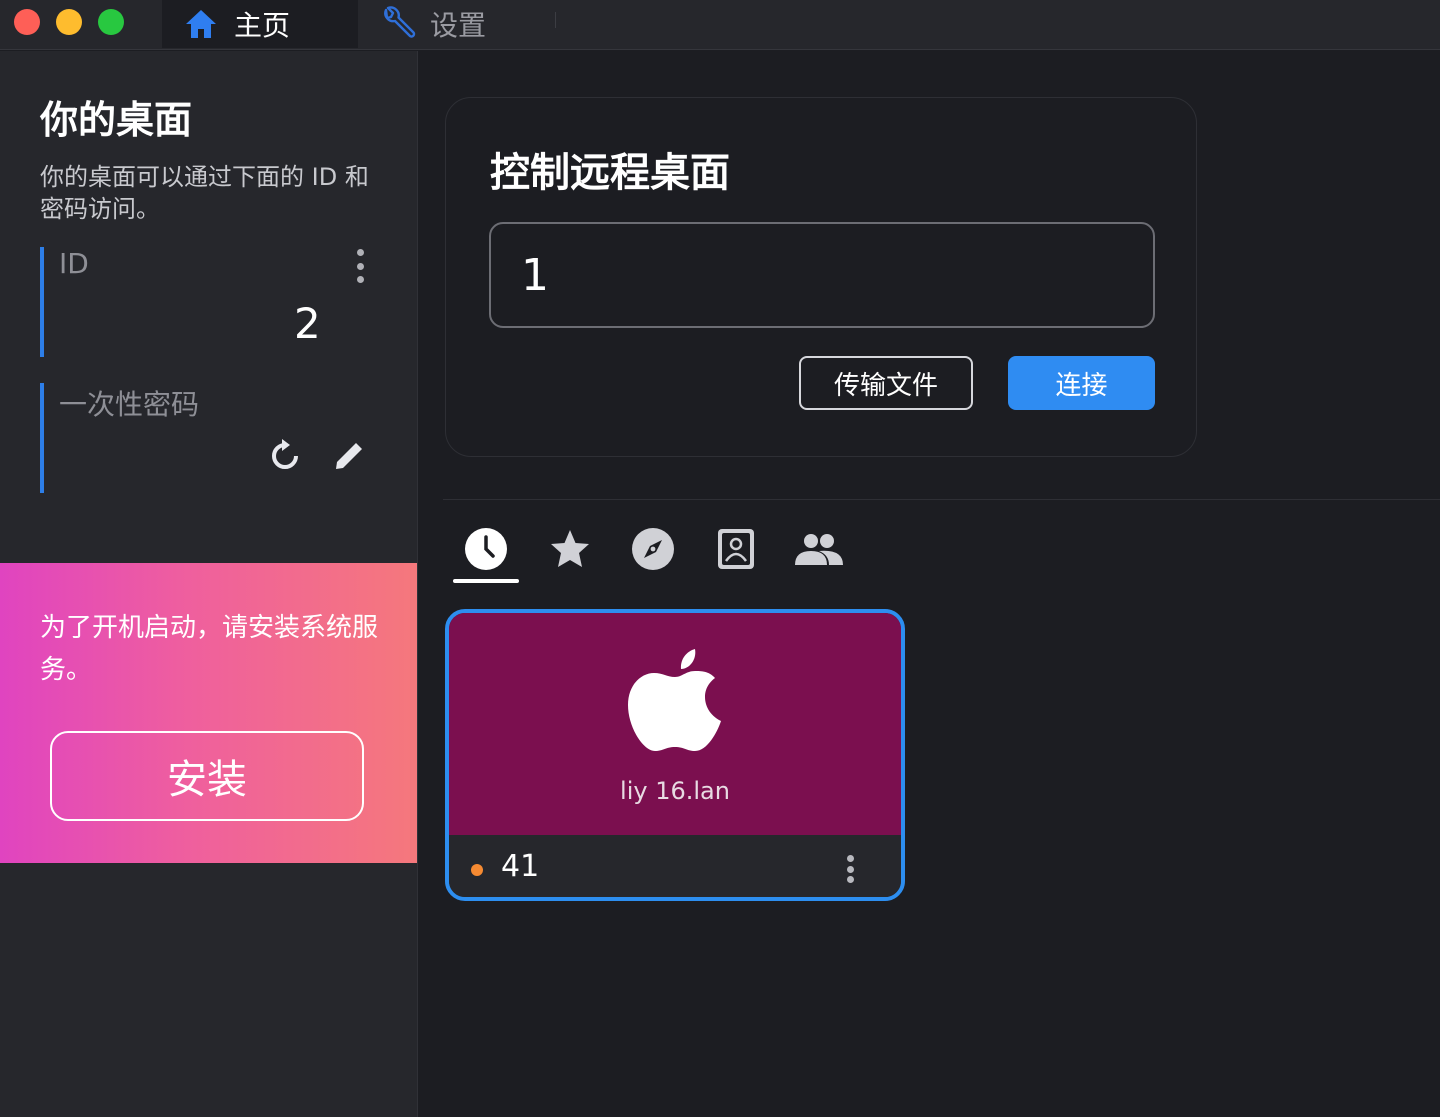  I want to click on tab-home: 主页, so click(260, 24).